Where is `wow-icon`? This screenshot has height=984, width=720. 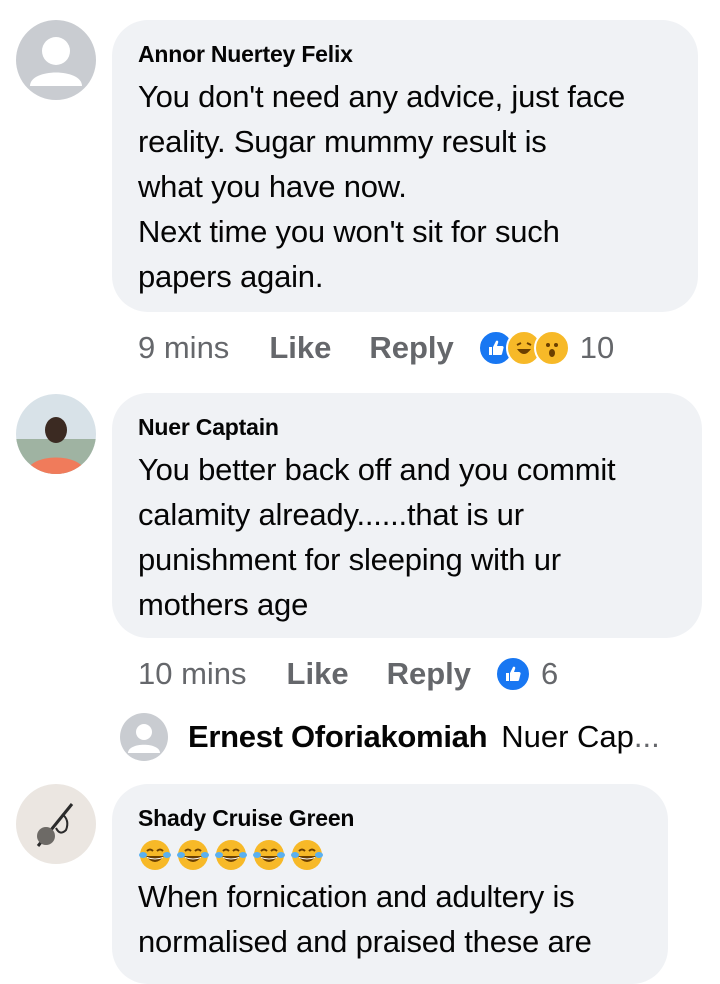
wow-icon is located at coordinates (551, 348).